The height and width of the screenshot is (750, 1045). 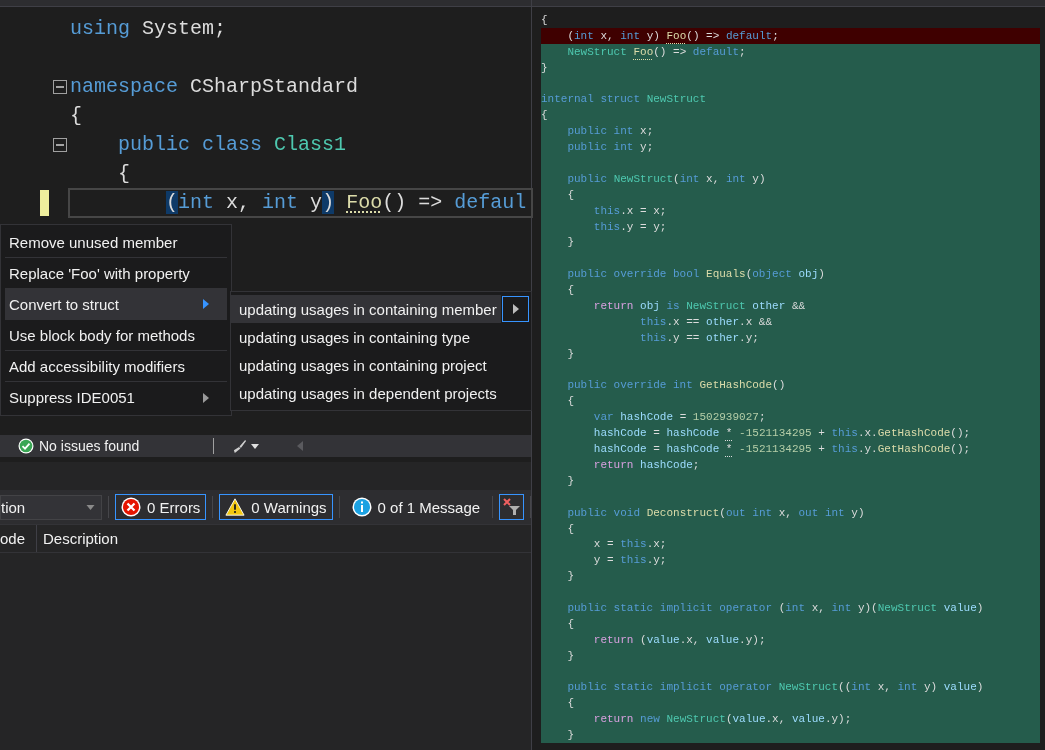 I want to click on brush-icon, so click(x=240, y=446).